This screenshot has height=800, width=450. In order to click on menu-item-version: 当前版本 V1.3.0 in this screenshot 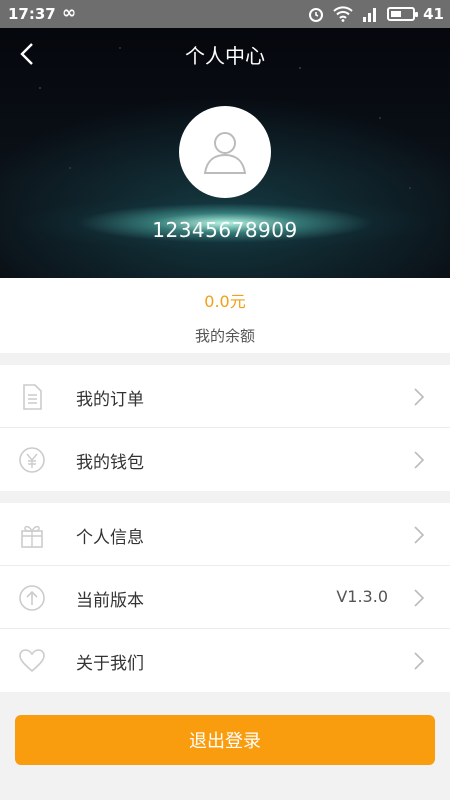, I will do `click(225, 597)`.